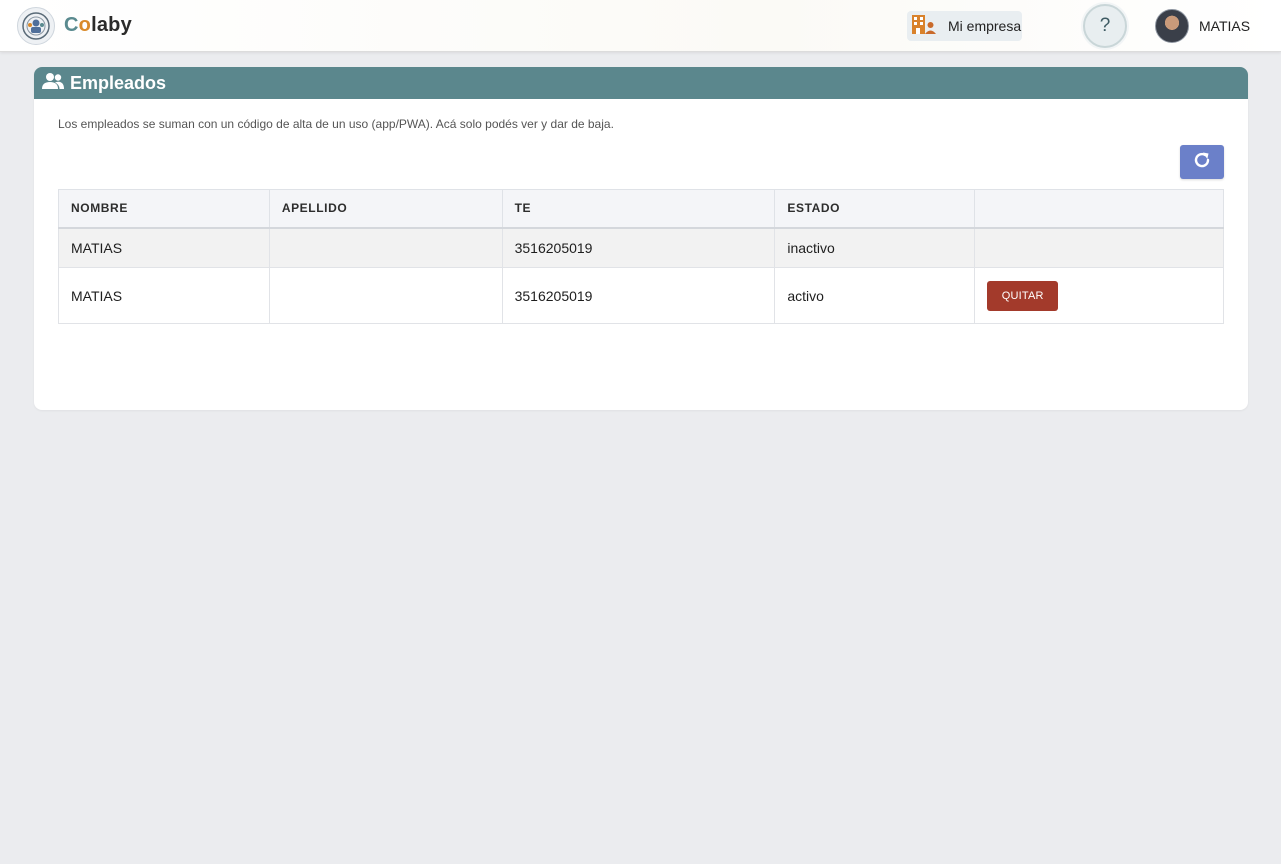 This screenshot has height=864, width=1281. What do you see at coordinates (1099, 247) in the screenshot?
I see `cell-actions` at bounding box center [1099, 247].